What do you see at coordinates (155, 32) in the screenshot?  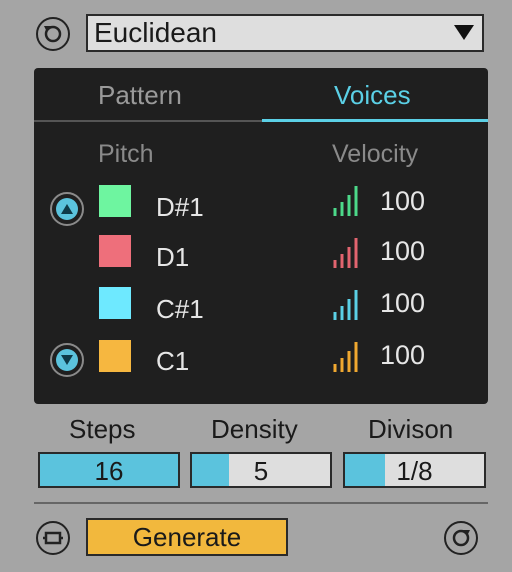 I see `preset-value: Euclidean` at bounding box center [155, 32].